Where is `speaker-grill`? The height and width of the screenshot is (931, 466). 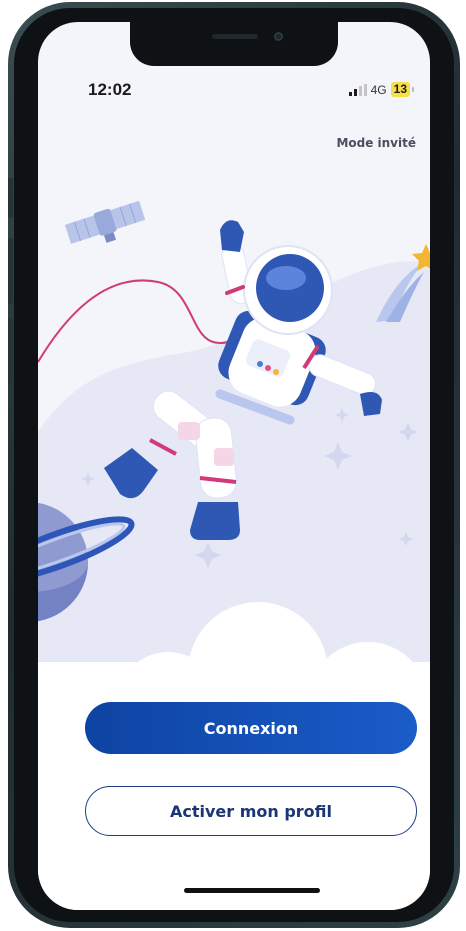
speaker-grill is located at coordinates (235, 36).